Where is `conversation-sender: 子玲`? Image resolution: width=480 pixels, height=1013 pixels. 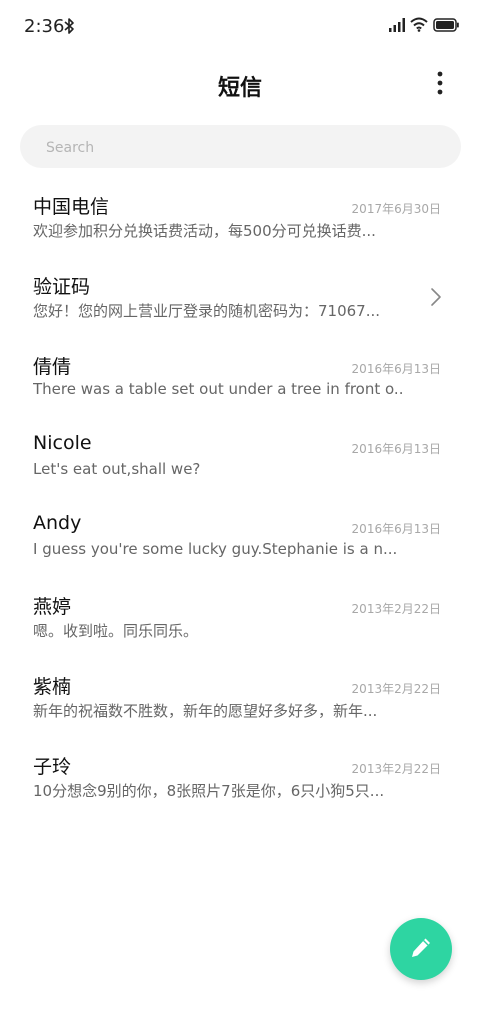
conversation-sender: 子玲 is located at coordinates (52, 767).